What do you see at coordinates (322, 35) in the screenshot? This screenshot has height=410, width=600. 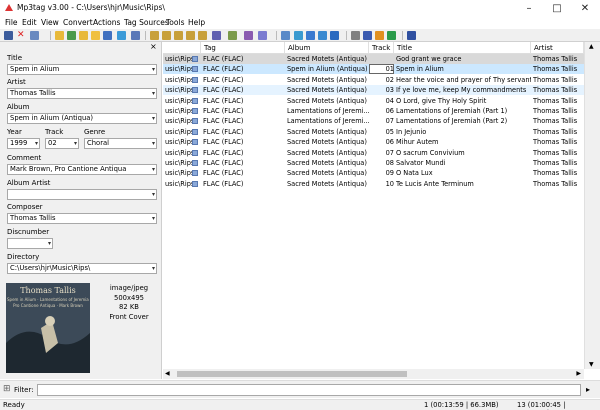 I see `columns-icon` at bounding box center [322, 35].